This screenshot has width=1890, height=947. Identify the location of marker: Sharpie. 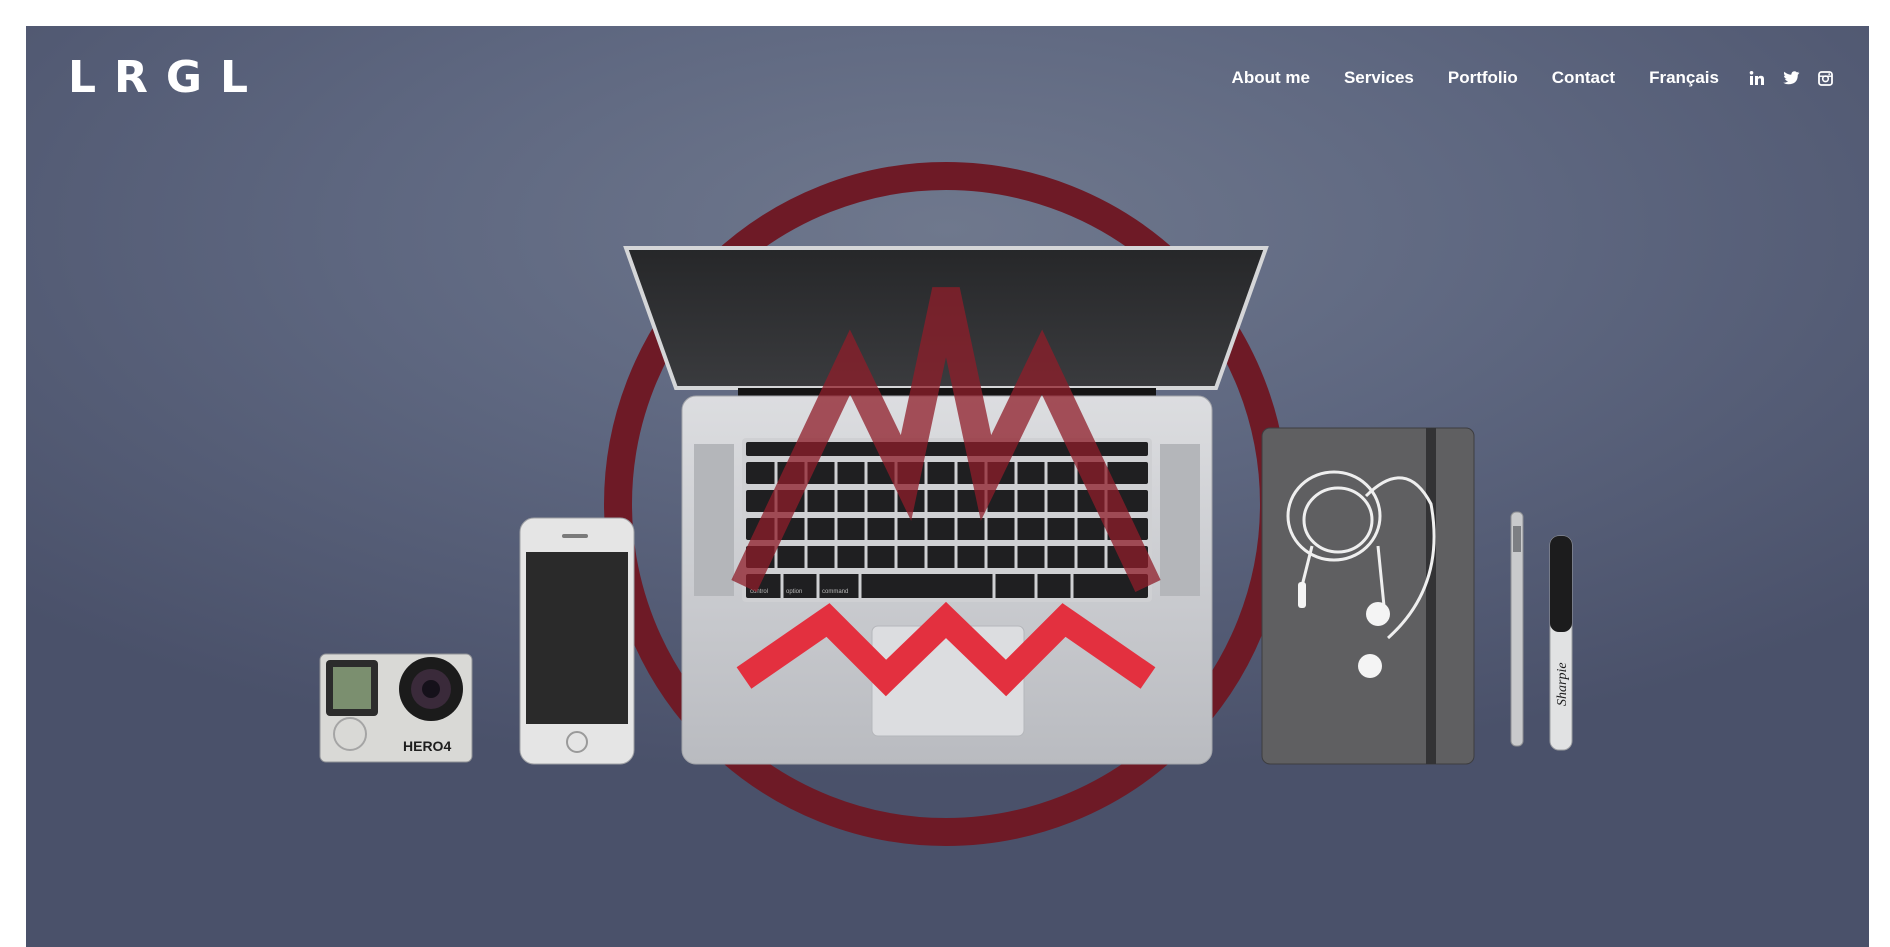
(1561, 643).